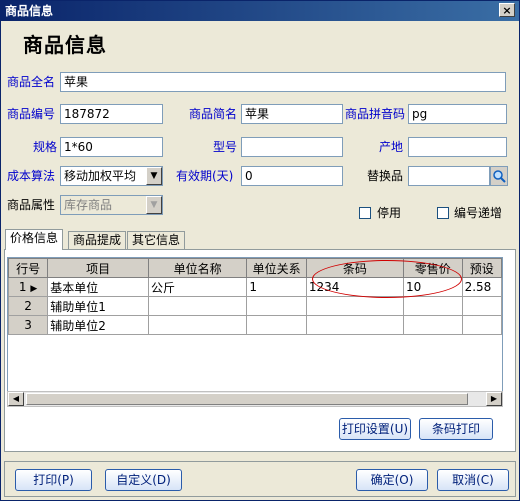 Image resolution: width=520 pixels, height=501 pixels. Describe the element at coordinates (481, 268) in the screenshot. I see `column-header: 预设` at that location.